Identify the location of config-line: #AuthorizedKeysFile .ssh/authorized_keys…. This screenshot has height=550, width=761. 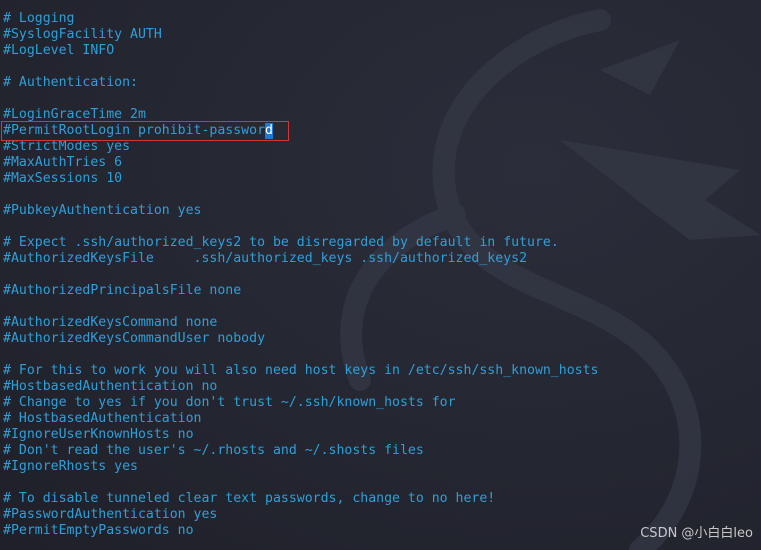
(300, 259).